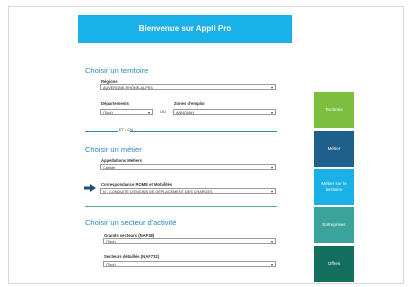  I want to click on secteurs-detailles-select: (Tout) ▾, so click(189, 264).